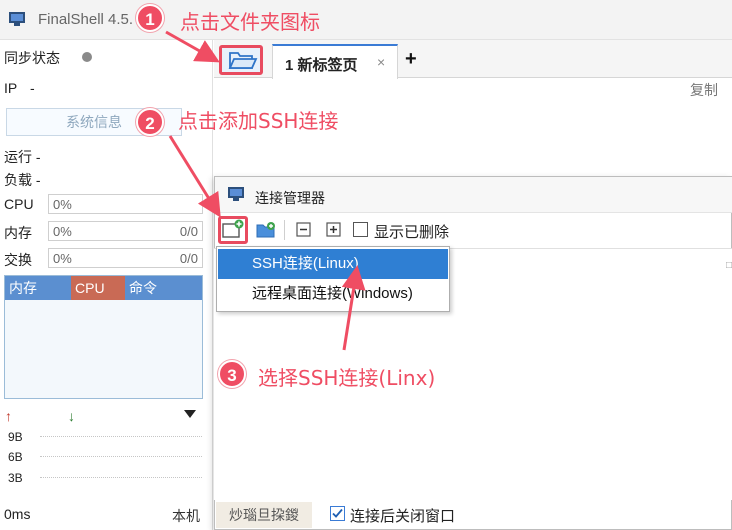 This screenshot has width=732, height=530. Describe the element at coordinates (163, 288) in the screenshot. I see `column-command: 命令` at that location.